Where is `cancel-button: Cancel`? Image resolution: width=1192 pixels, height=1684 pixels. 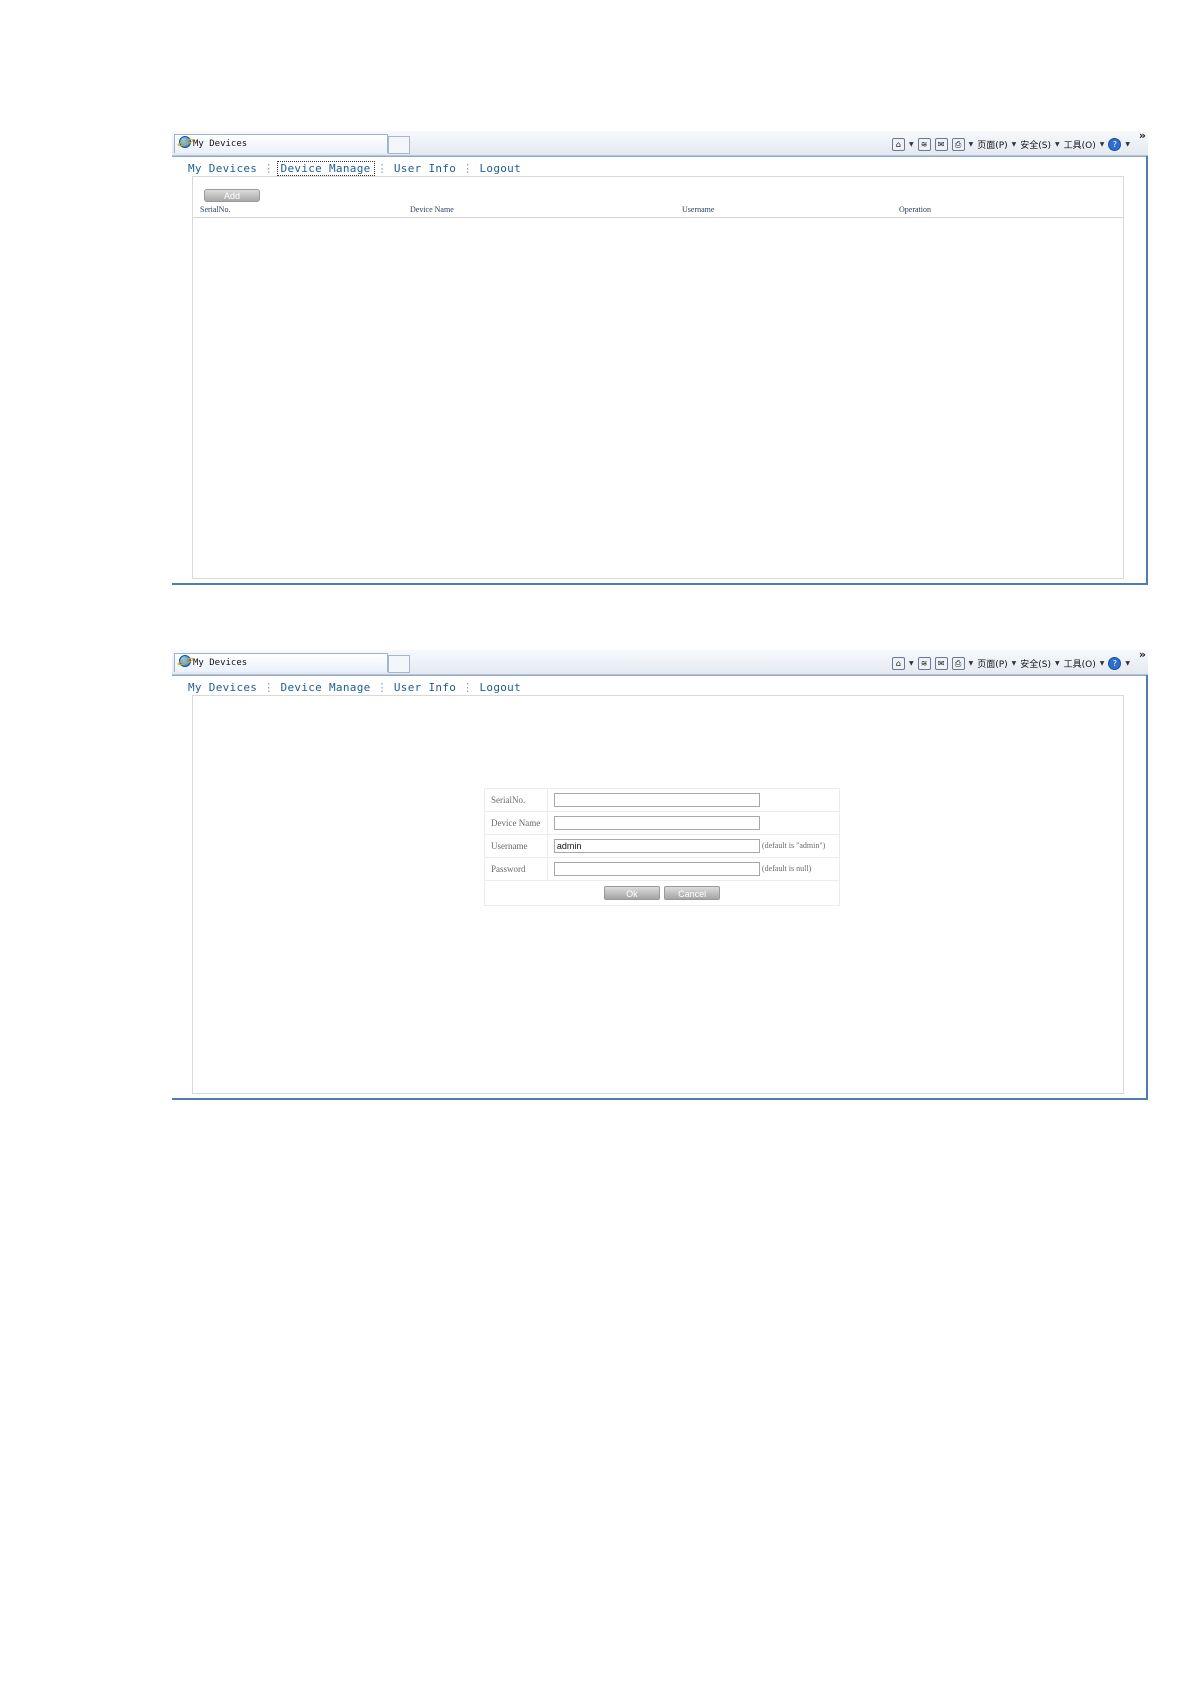
cancel-button: Cancel is located at coordinates (692, 893).